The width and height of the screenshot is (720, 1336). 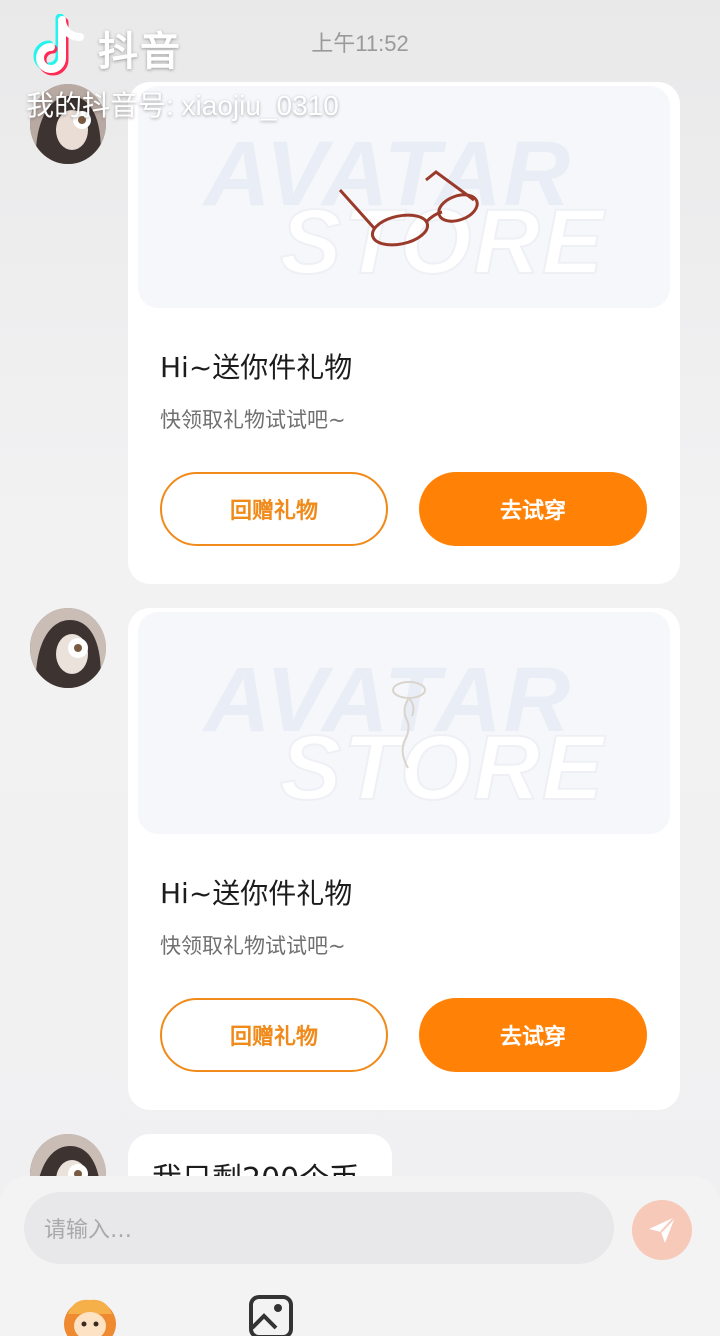 I want to click on tiktok-logo-icon, so click(x=58, y=45).